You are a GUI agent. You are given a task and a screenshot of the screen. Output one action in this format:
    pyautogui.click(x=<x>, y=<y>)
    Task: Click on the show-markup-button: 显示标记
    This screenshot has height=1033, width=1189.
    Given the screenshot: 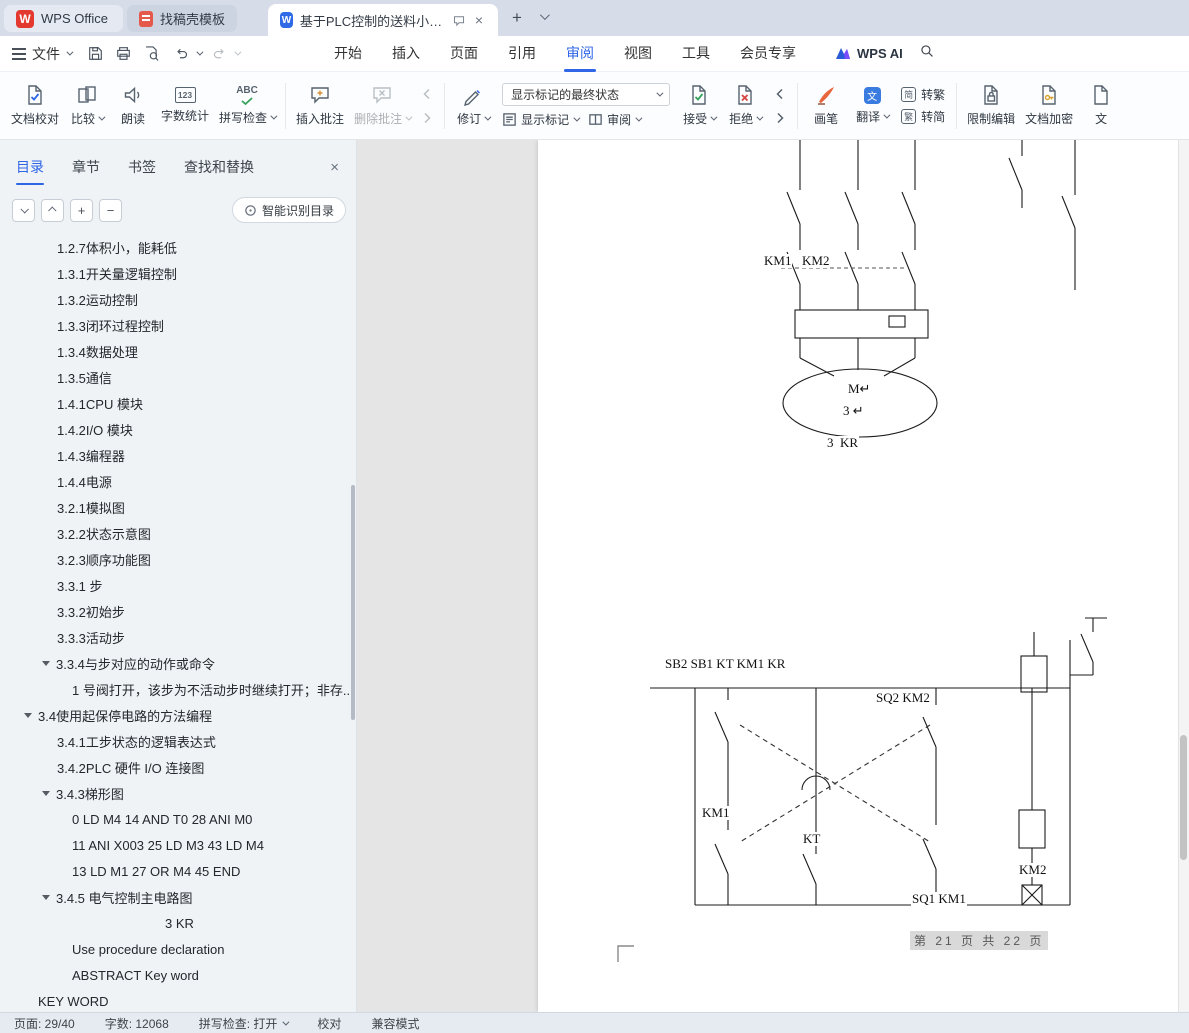 What is the action you would take?
    pyautogui.click(x=541, y=119)
    